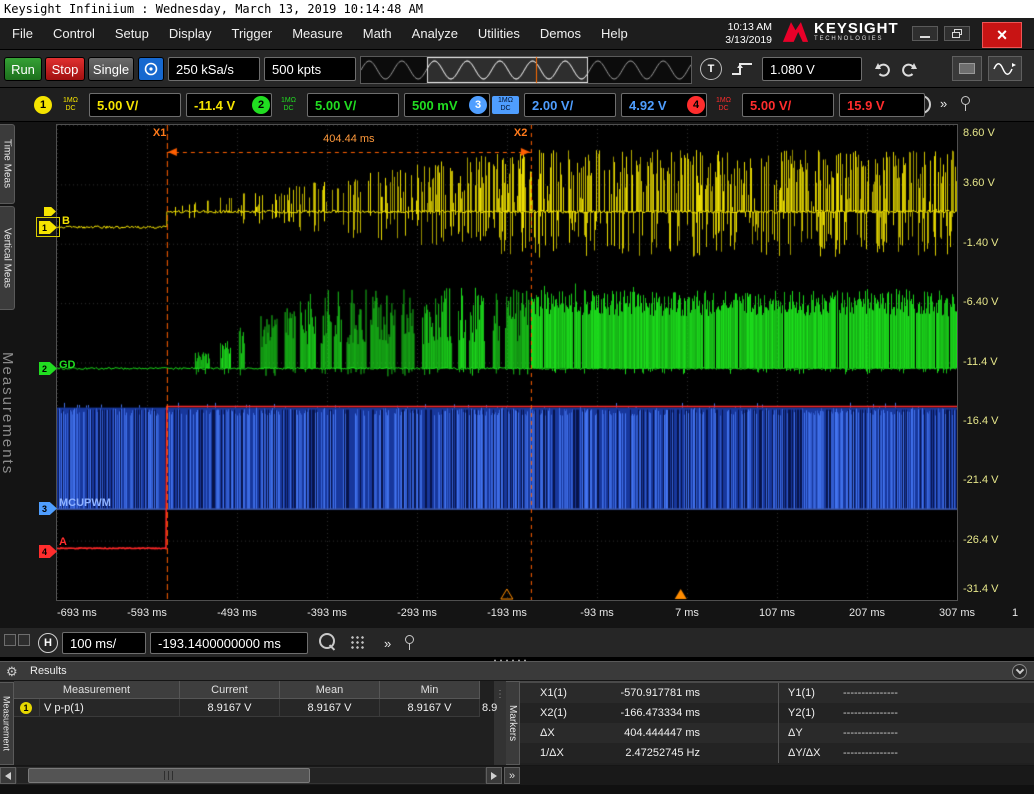 The image size is (1034, 794). I want to click on results-table-row: 1V p-p(1) 8.9167 V 8.9167 V 8.9167 V, so click(247, 708).